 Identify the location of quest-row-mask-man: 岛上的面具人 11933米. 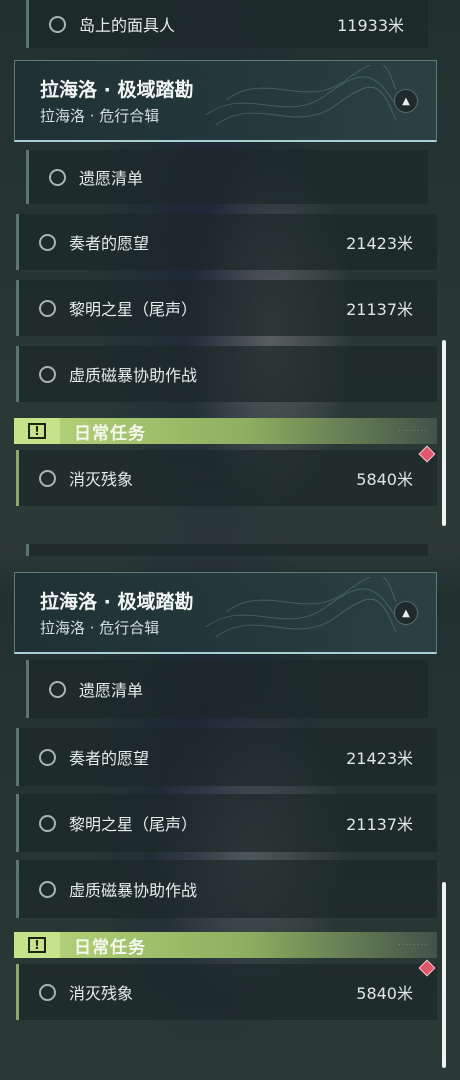
(227, 24).